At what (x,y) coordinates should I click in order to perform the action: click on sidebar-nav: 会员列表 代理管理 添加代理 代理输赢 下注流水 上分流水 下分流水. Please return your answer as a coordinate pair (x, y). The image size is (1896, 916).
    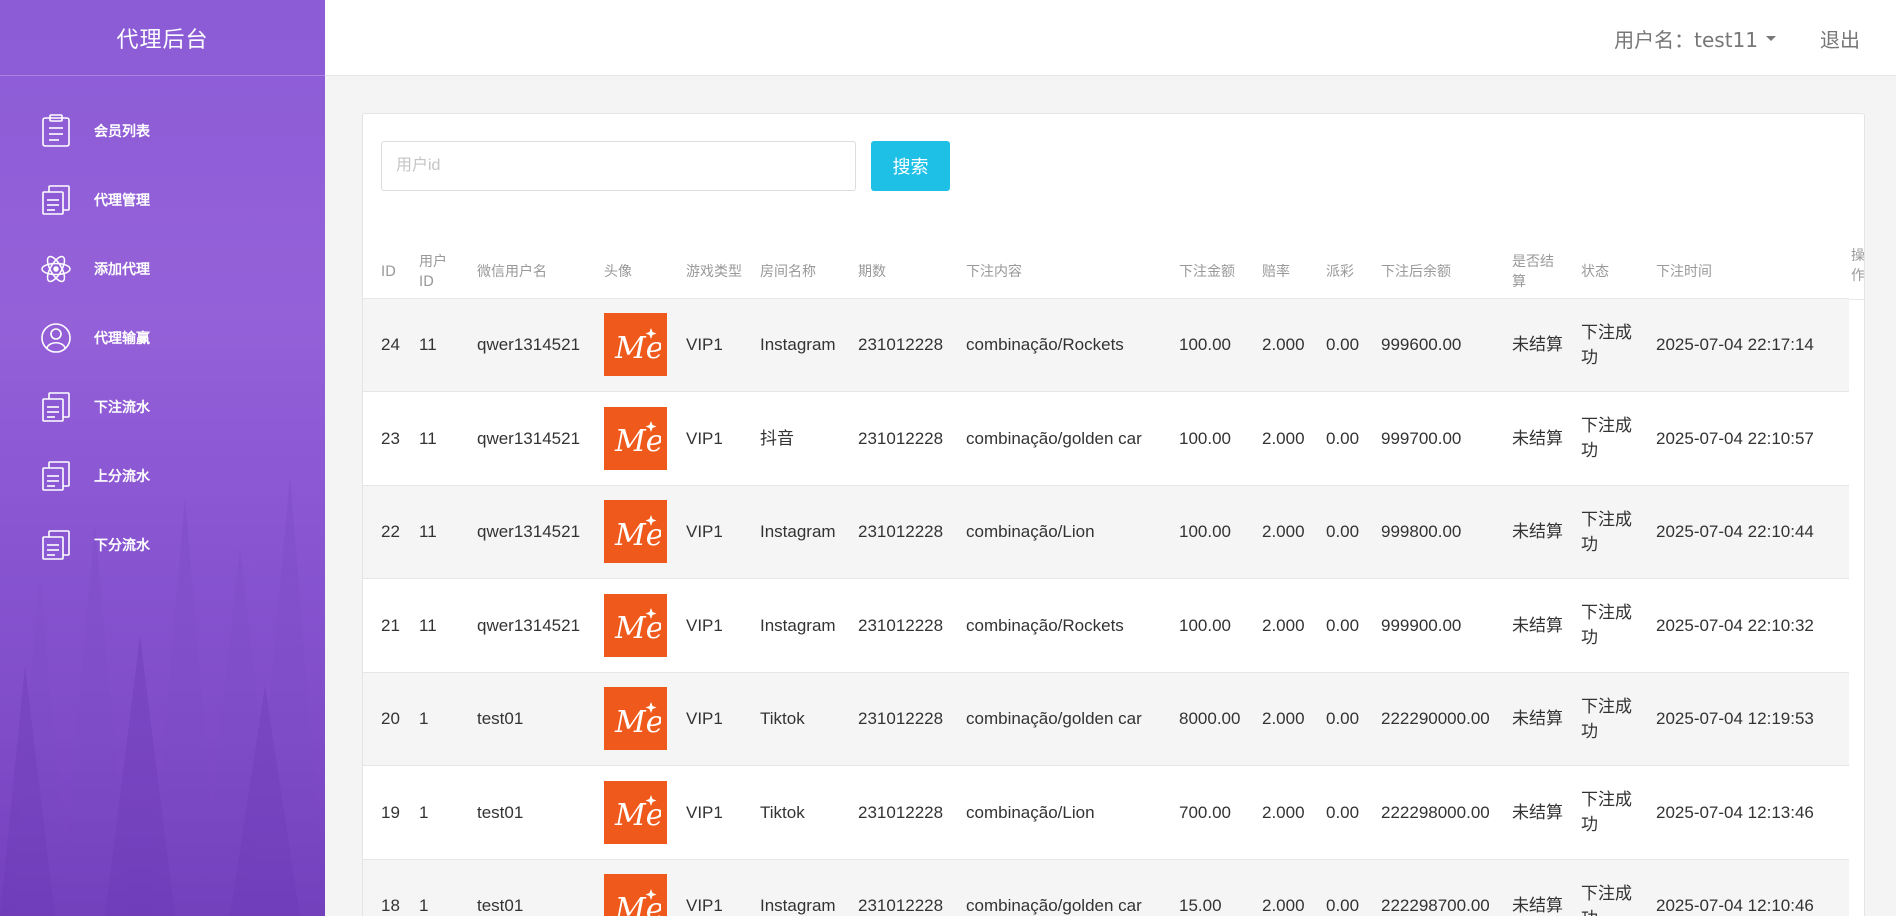
    Looking at the image, I should click on (162, 327).